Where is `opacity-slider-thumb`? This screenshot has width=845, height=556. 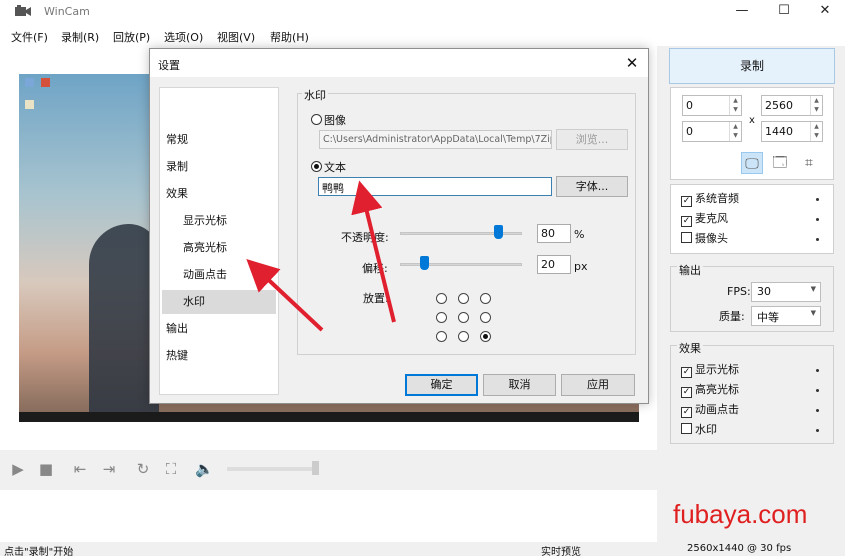 opacity-slider-thumb is located at coordinates (498, 232).